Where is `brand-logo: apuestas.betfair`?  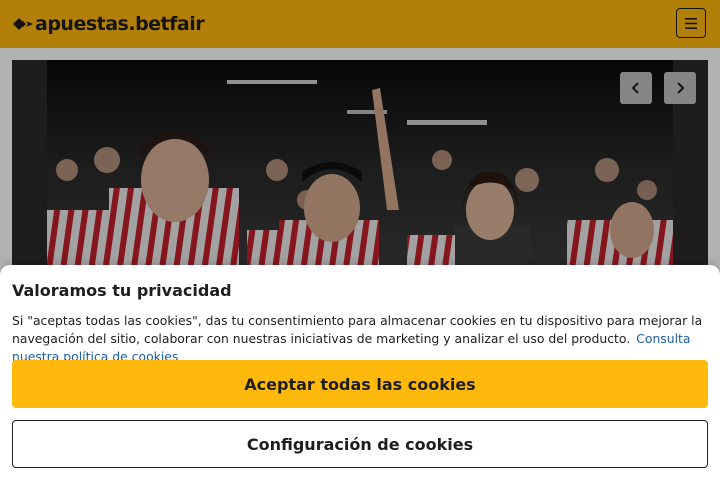
brand-logo: apuestas.betfair is located at coordinates (108, 24).